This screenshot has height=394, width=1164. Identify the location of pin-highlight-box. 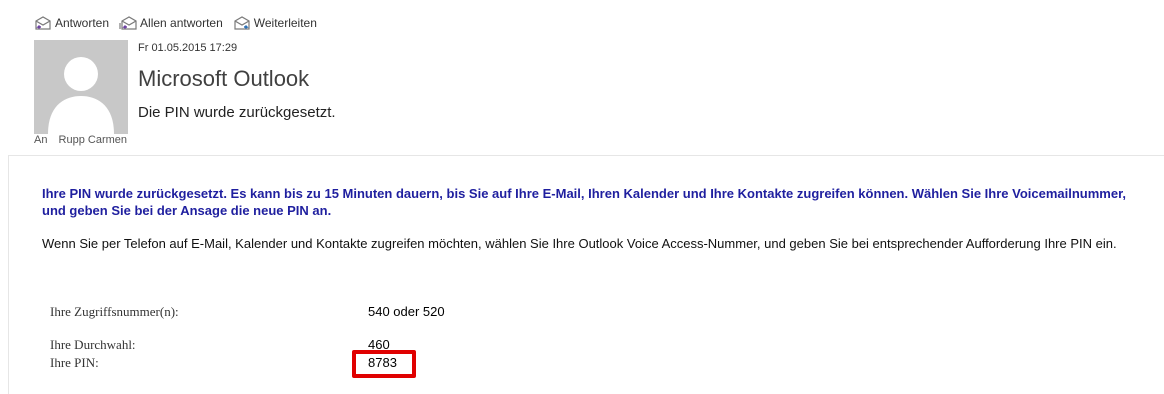
(384, 364).